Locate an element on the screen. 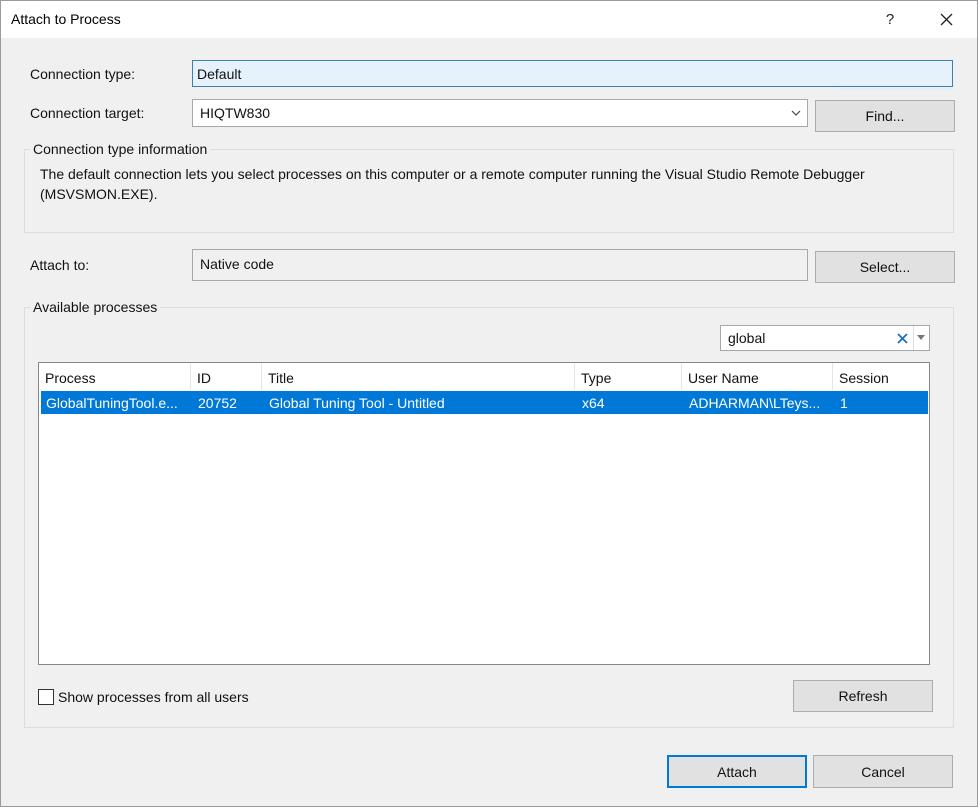  column-header-user-name: User Name is located at coordinates (757, 376).